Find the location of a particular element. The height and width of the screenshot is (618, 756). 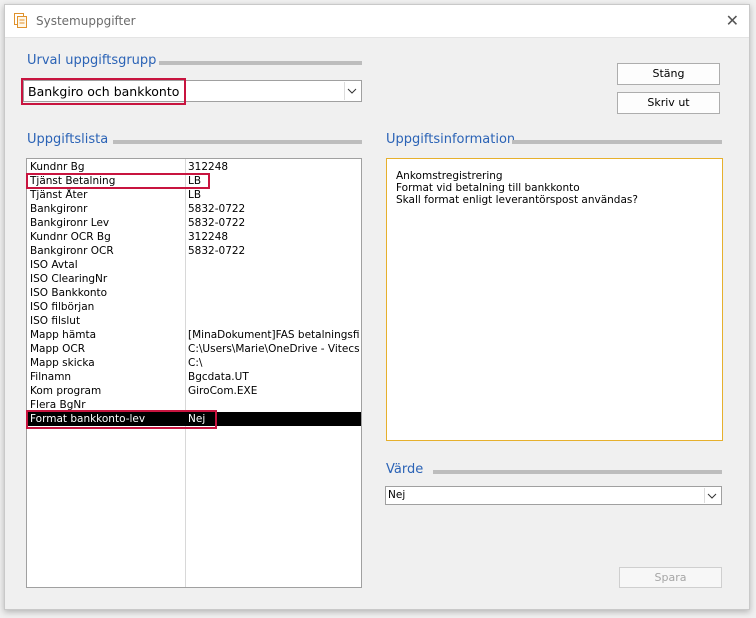

info-group-label: Uppgiftsinformation is located at coordinates (451, 139).